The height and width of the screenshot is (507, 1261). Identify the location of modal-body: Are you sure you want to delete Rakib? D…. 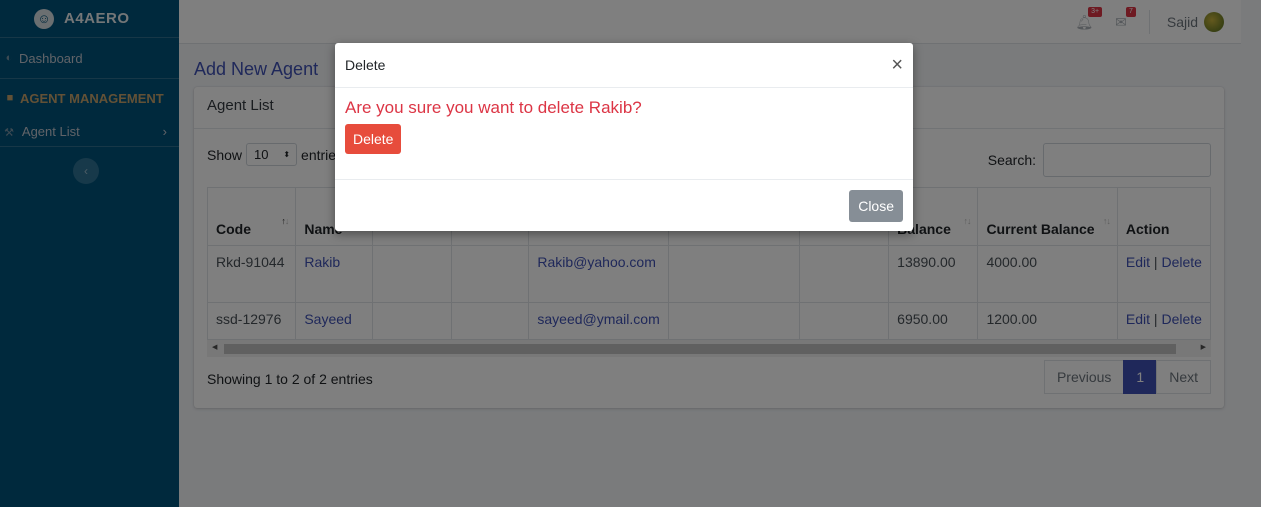
(624, 134).